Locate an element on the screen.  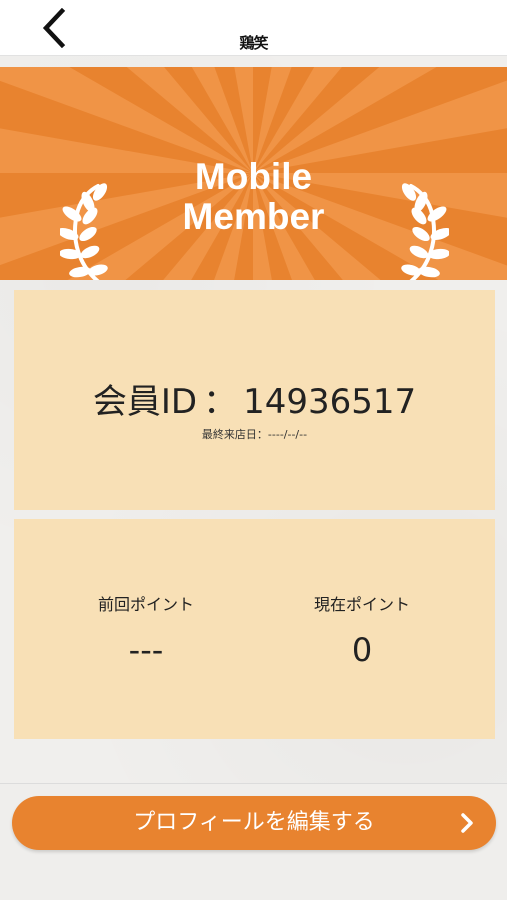
last-visit-line: 最終来店日：----/--/-- is located at coordinates (254, 434).